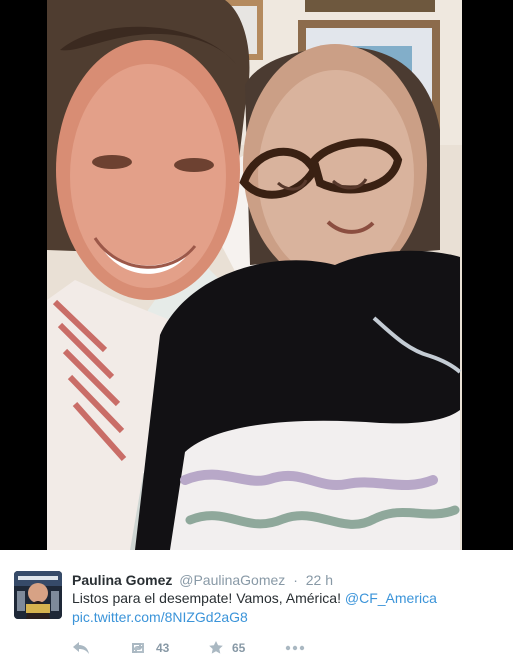 The width and height of the screenshot is (513, 672). Describe the element at coordinates (239, 648) in the screenshot. I see `favorite-count: 65` at that location.